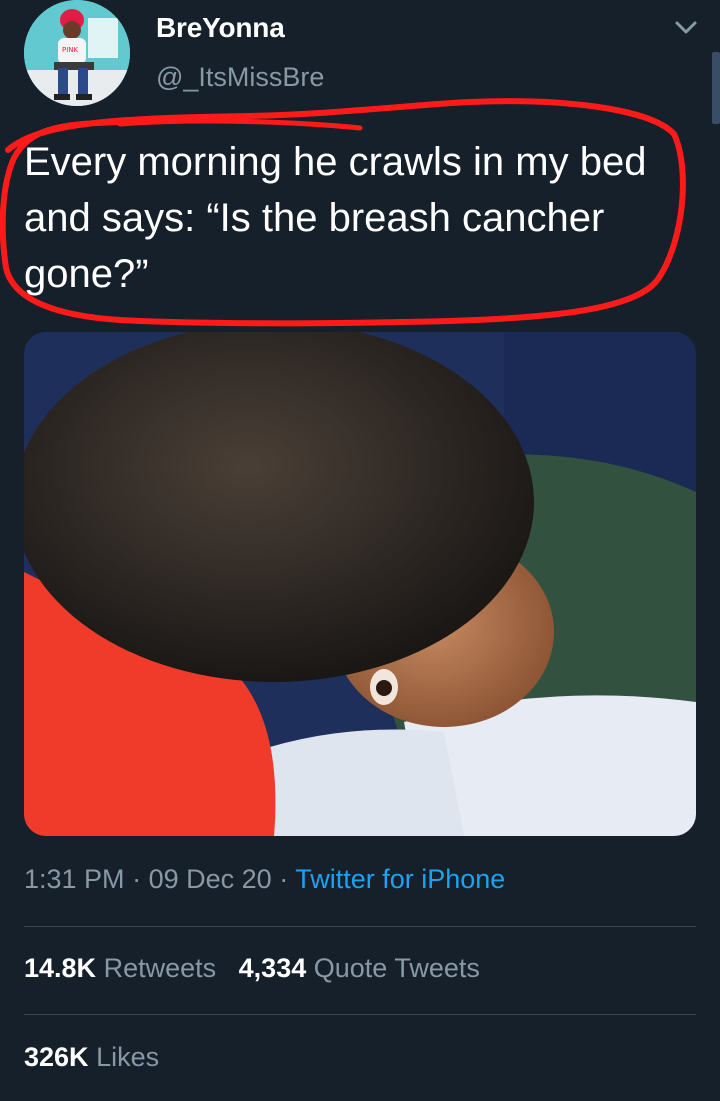 This screenshot has width=720, height=1101. What do you see at coordinates (220, 28) in the screenshot?
I see `display-name: BreYonna` at bounding box center [220, 28].